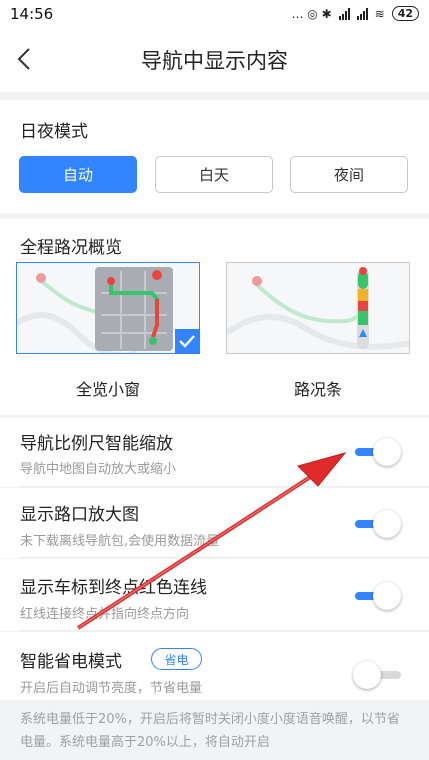  What do you see at coordinates (79, 515) in the screenshot?
I see `setting-title: 显示路口放大图` at bounding box center [79, 515].